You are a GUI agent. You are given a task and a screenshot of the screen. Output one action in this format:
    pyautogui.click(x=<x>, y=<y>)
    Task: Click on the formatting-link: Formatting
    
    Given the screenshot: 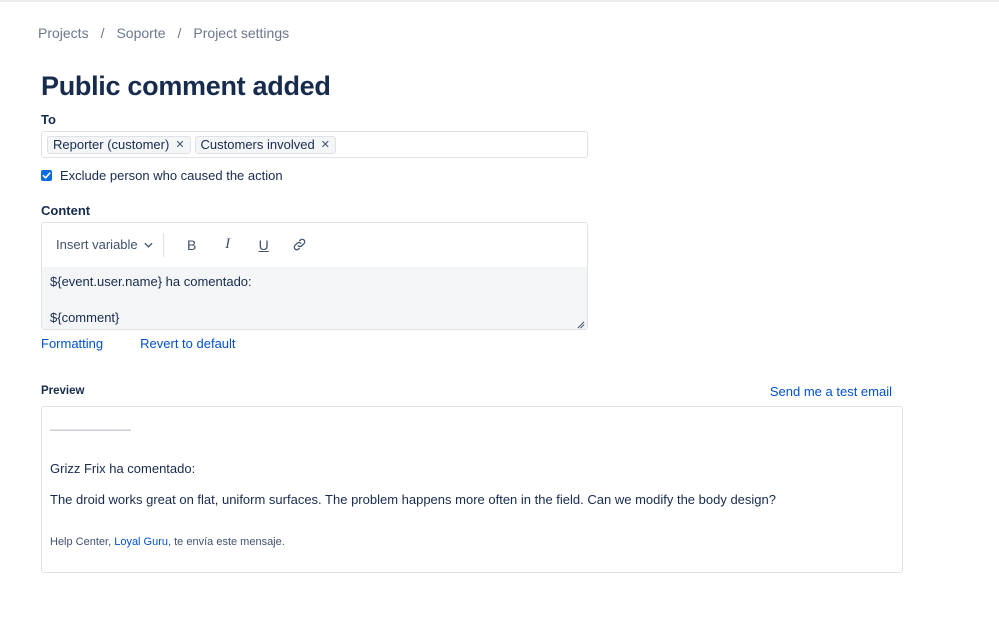 What is the action you would take?
    pyautogui.click(x=72, y=343)
    